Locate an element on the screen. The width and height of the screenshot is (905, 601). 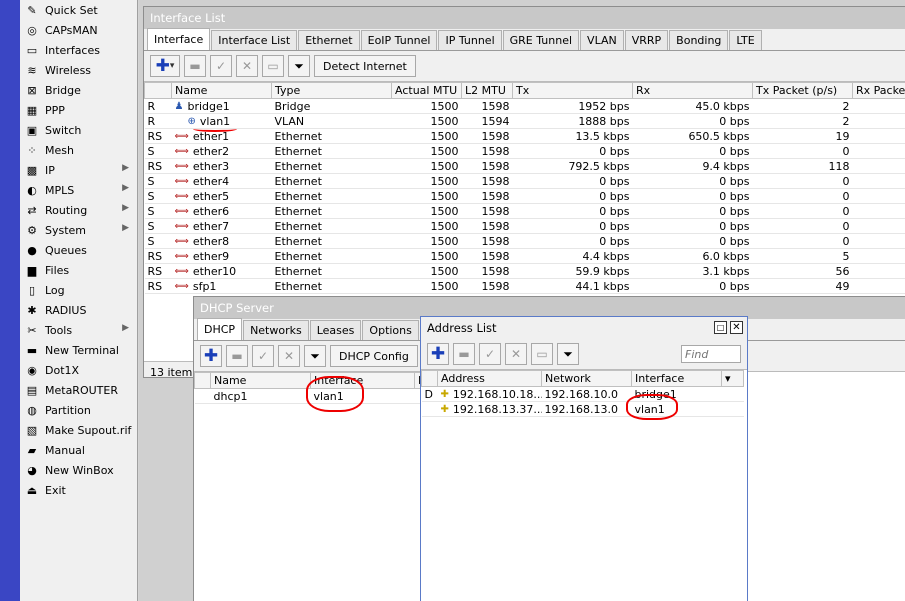
detect-internet-button: Detect Internet is located at coordinates (365, 66).